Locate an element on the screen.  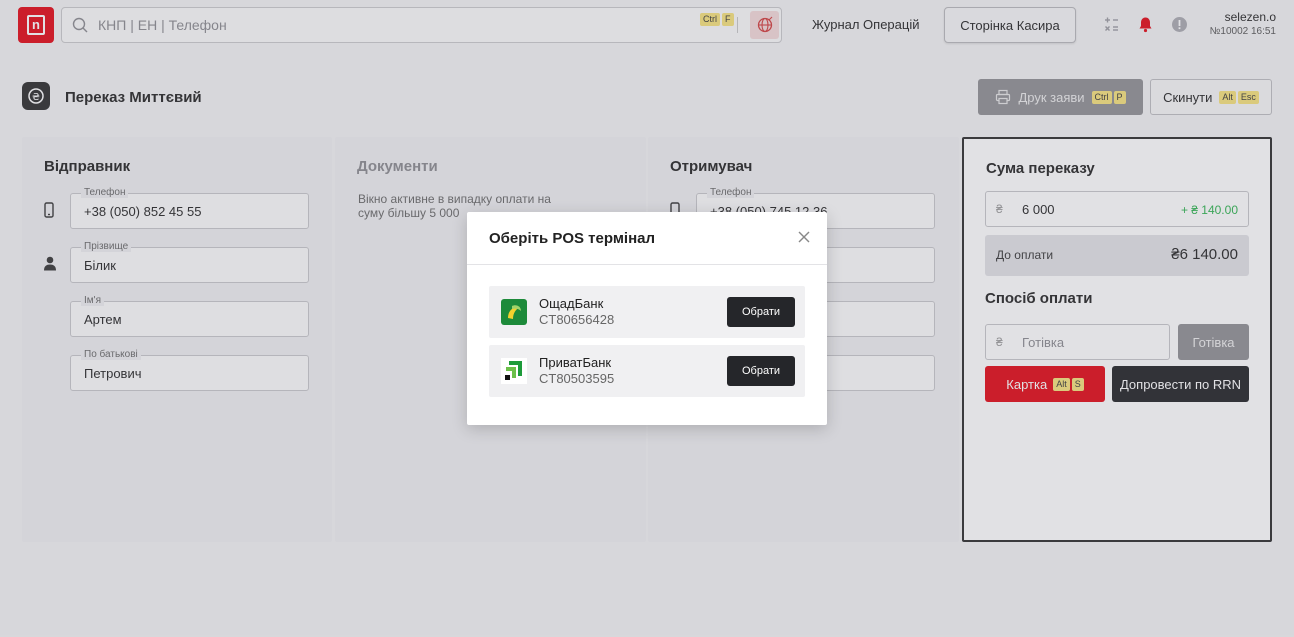
terminal-bank-name: ОщадБанк is located at coordinates (571, 303).